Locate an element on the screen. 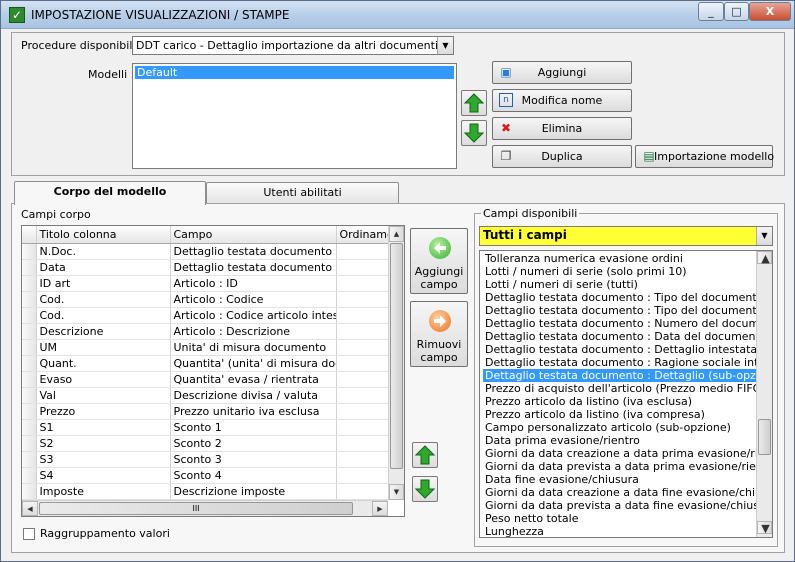 The width and height of the screenshot is (795, 562). scroll-up-icon: ▲ is located at coordinates (396, 234).